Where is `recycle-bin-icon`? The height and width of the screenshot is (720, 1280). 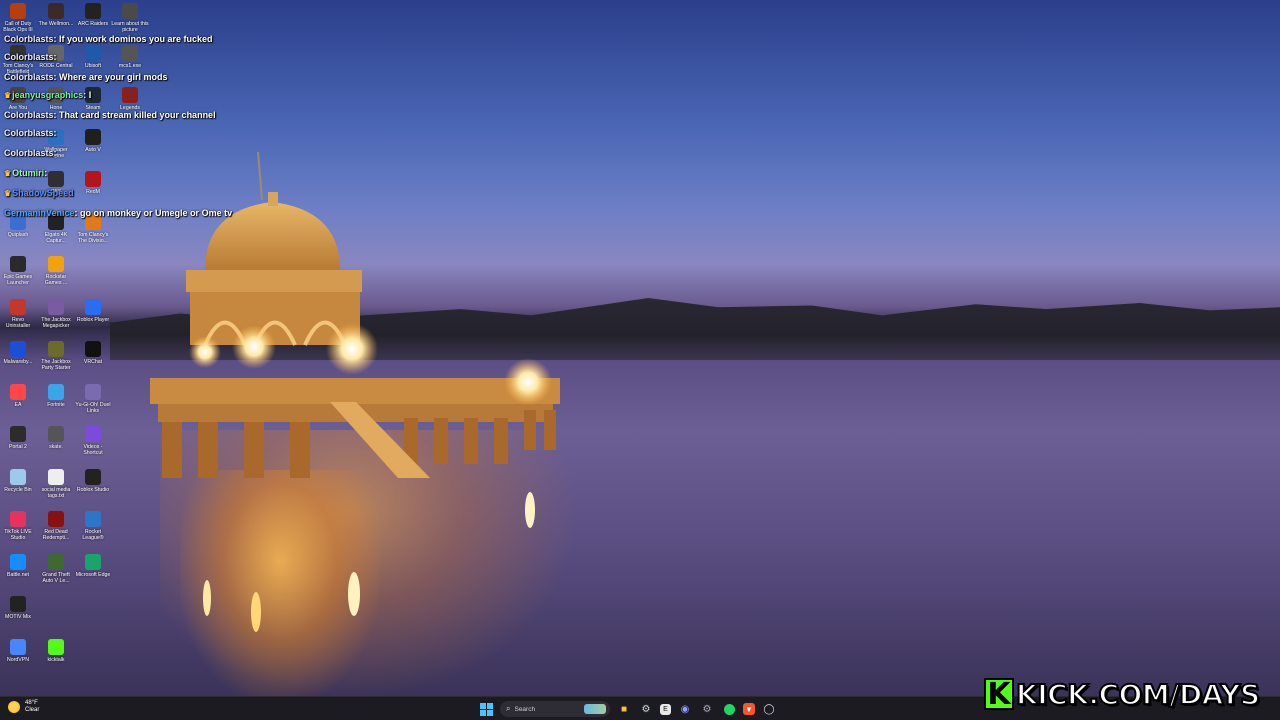
recycle-bin-icon is located at coordinates (18, 477).